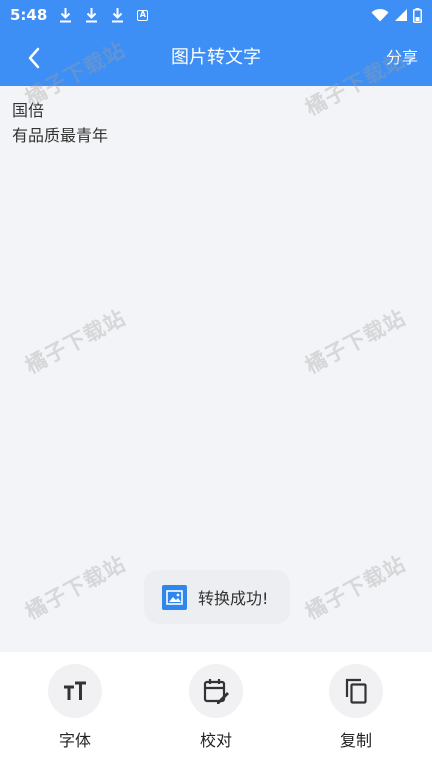 The image size is (432, 768). I want to click on signal-icon, so click(401, 15).